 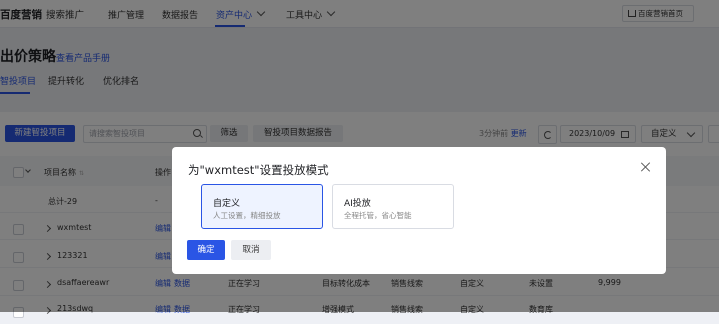 What do you see at coordinates (262, 206) in the screenshot?
I see `option-custom: 自定义 人工设置，精细投放` at bounding box center [262, 206].